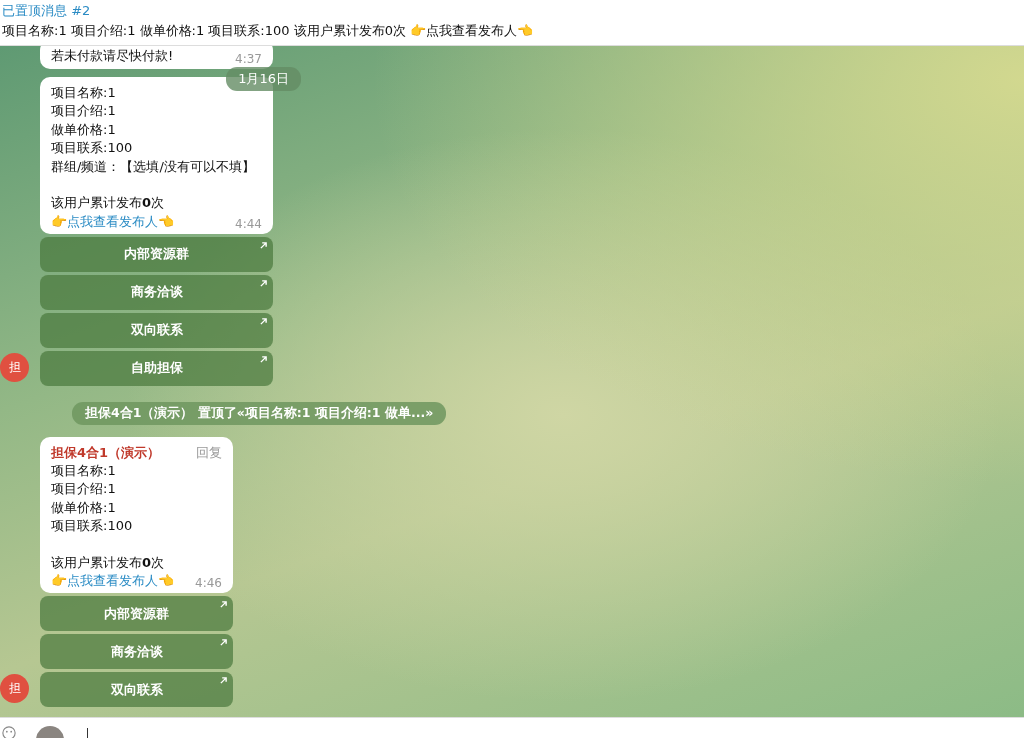  I want to click on message-time: 4:46, so click(208, 583).